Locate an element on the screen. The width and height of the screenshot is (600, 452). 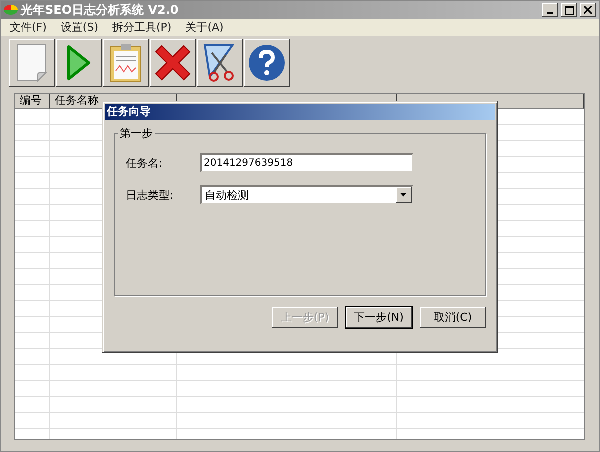
menu-item: 文件(F) is located at coordinates (28, 27).